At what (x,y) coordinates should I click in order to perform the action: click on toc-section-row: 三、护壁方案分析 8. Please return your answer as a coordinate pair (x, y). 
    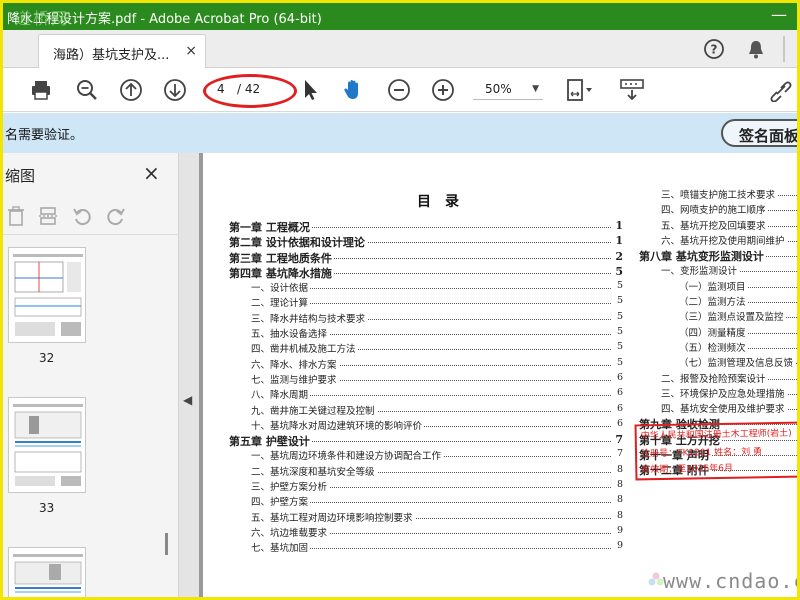
    Looking at the image, I should click on (426, 486).